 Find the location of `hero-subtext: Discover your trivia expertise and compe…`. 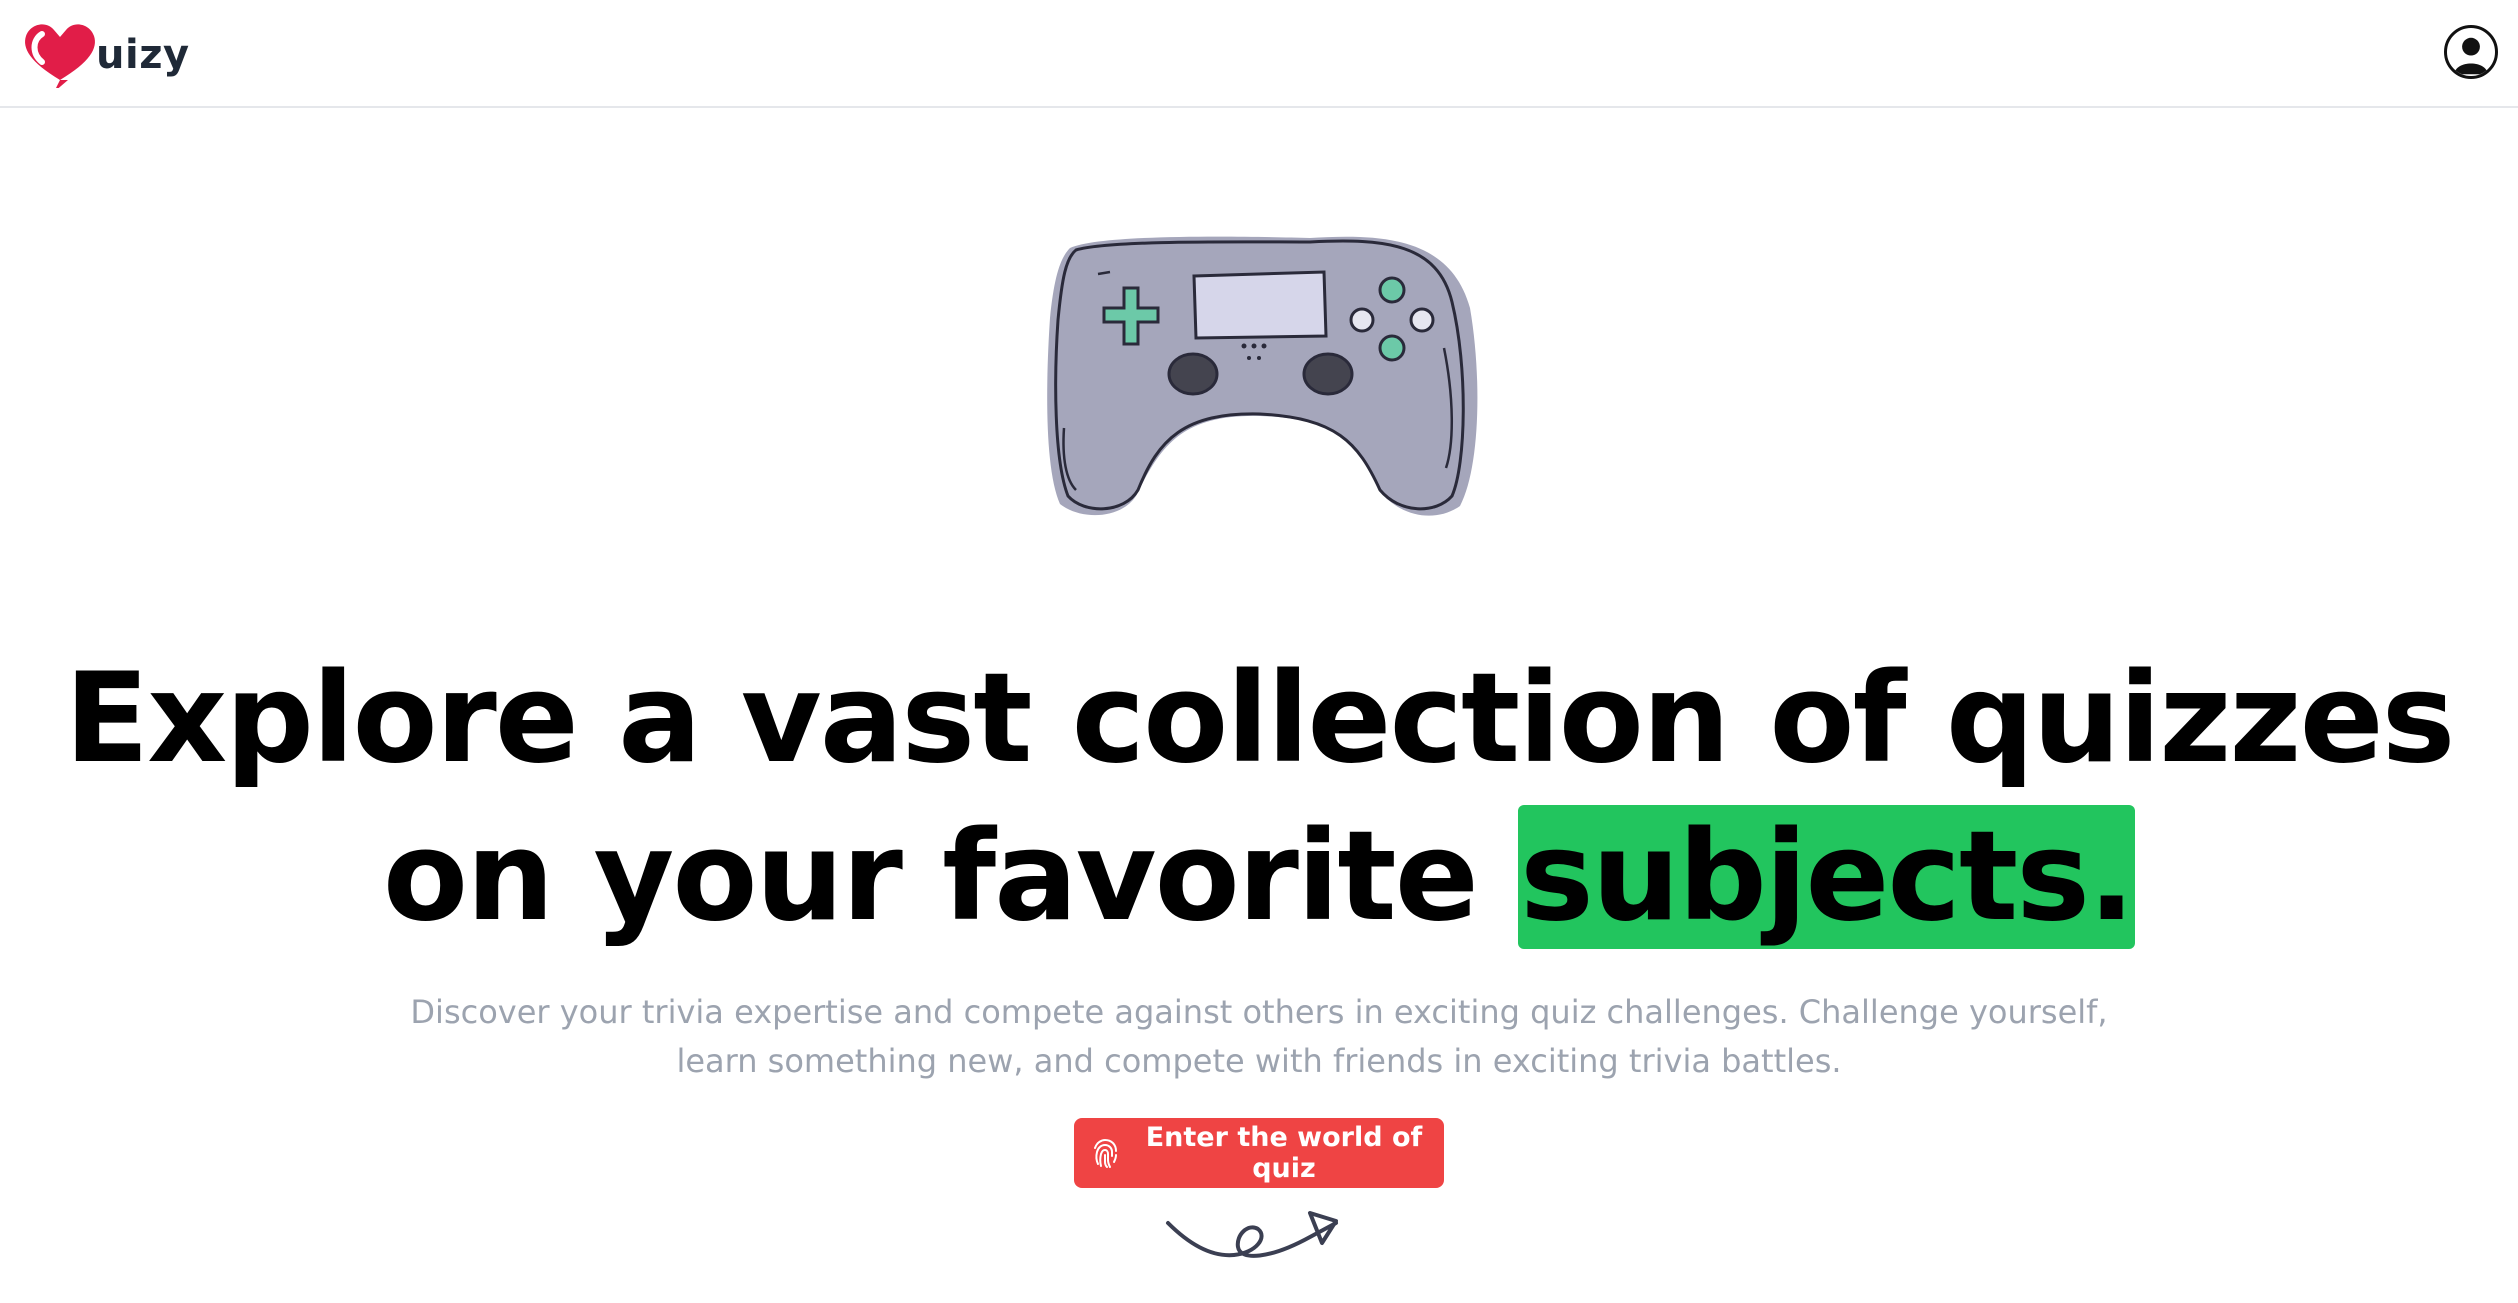

hero-subtext: Discover your trivia expertise and compe… is located at coordinates (1259, 1036).